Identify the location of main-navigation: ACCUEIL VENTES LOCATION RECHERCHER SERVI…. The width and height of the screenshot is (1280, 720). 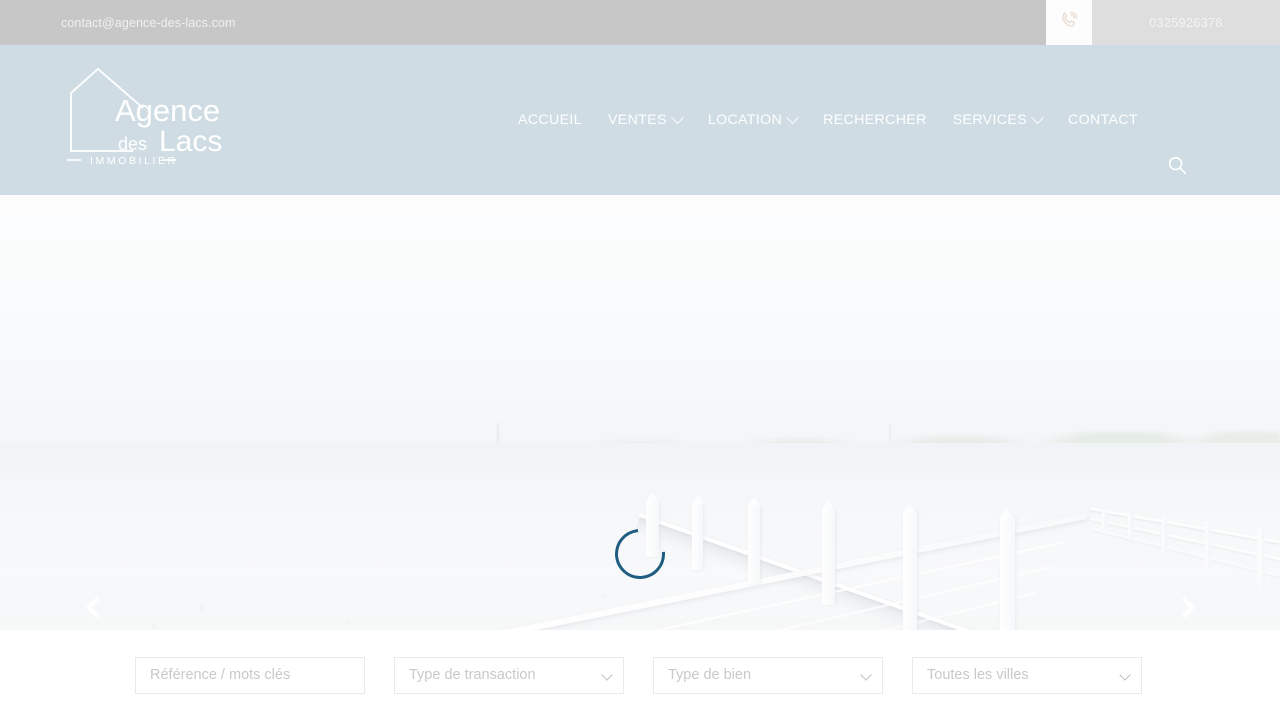
(828, 120).